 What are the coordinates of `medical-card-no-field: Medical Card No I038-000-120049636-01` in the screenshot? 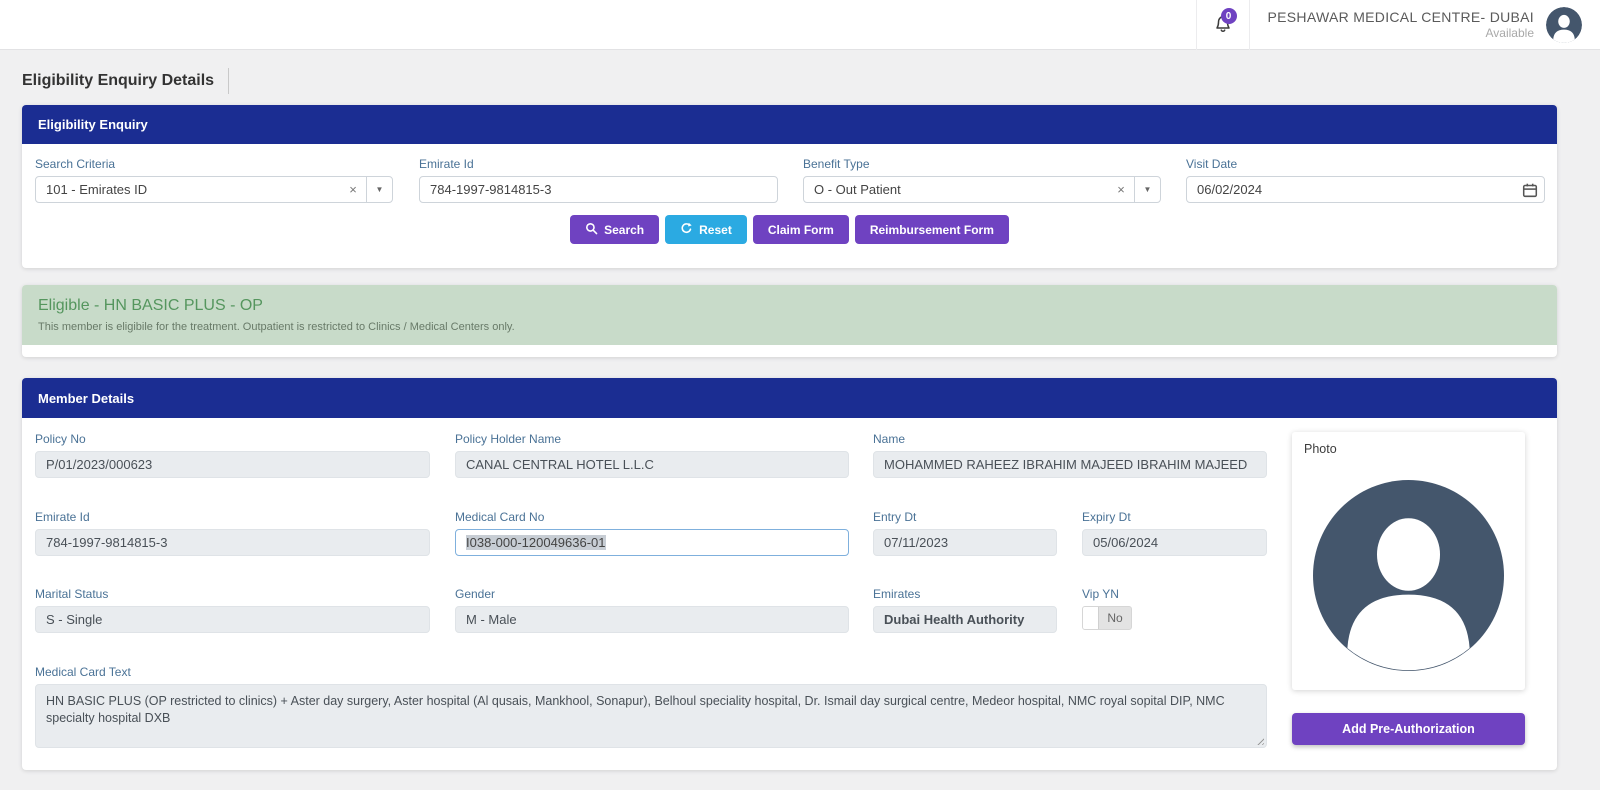 It's located at (652, 533).